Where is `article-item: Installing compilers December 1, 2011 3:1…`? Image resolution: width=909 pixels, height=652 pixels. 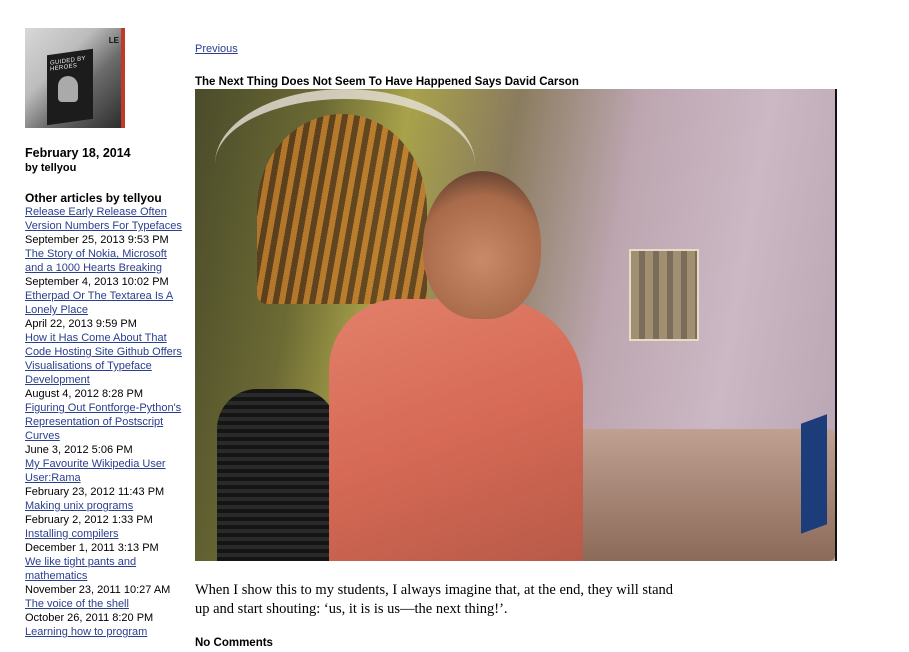
article-item: Installing compilers December 1, 2011 3:1… is located at coordinates (105, 541).